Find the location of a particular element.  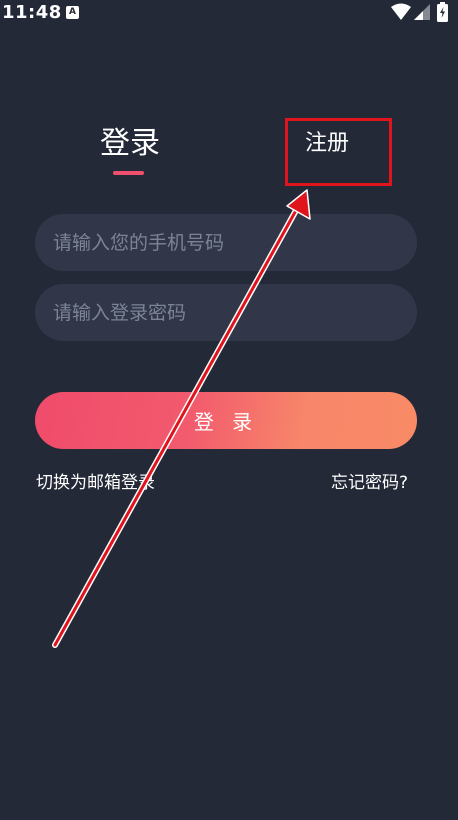

annotation-highlight-box is located at coordinates (338, 152).